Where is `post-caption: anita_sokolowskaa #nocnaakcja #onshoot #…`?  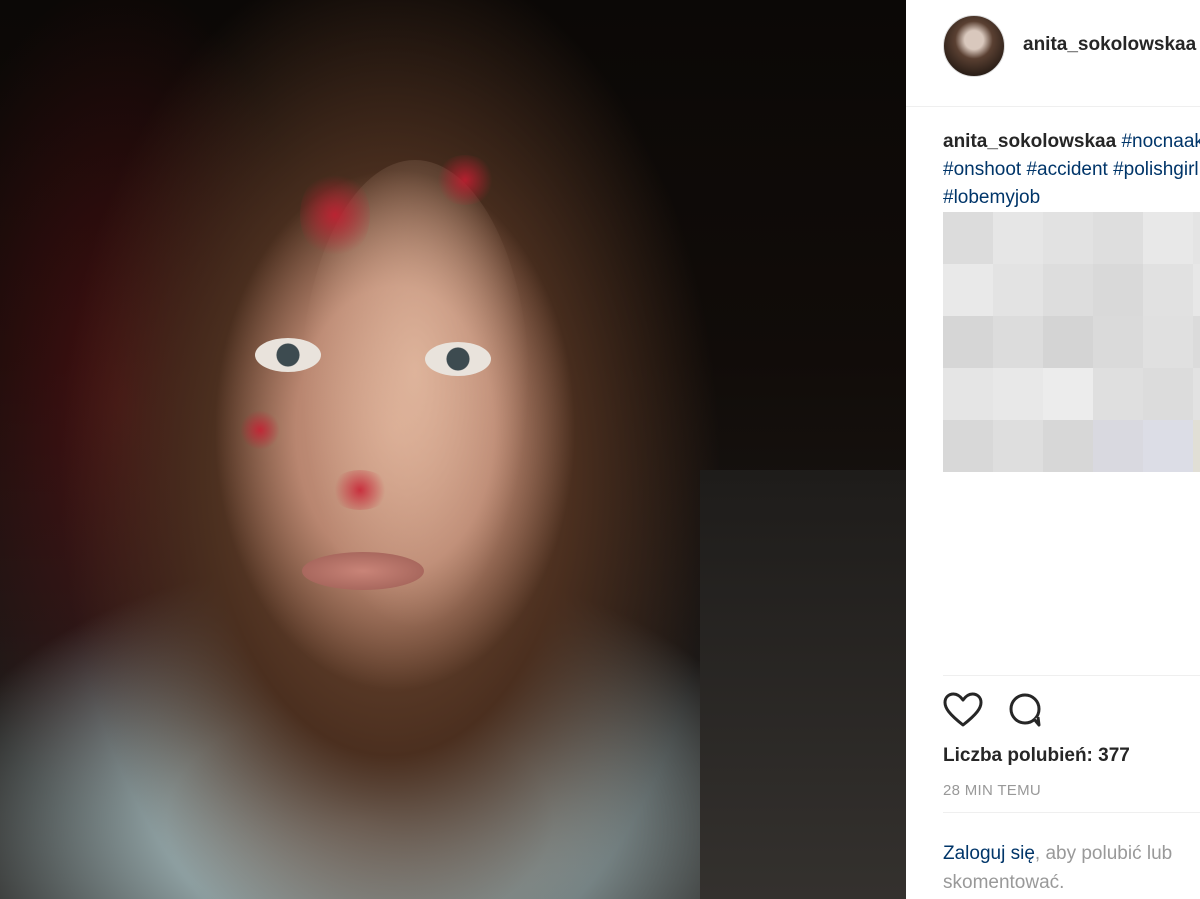
post-caption: anita_sokolowskaa #nocnaakcja #onshoot #… is located at coordinates (1071, 170).